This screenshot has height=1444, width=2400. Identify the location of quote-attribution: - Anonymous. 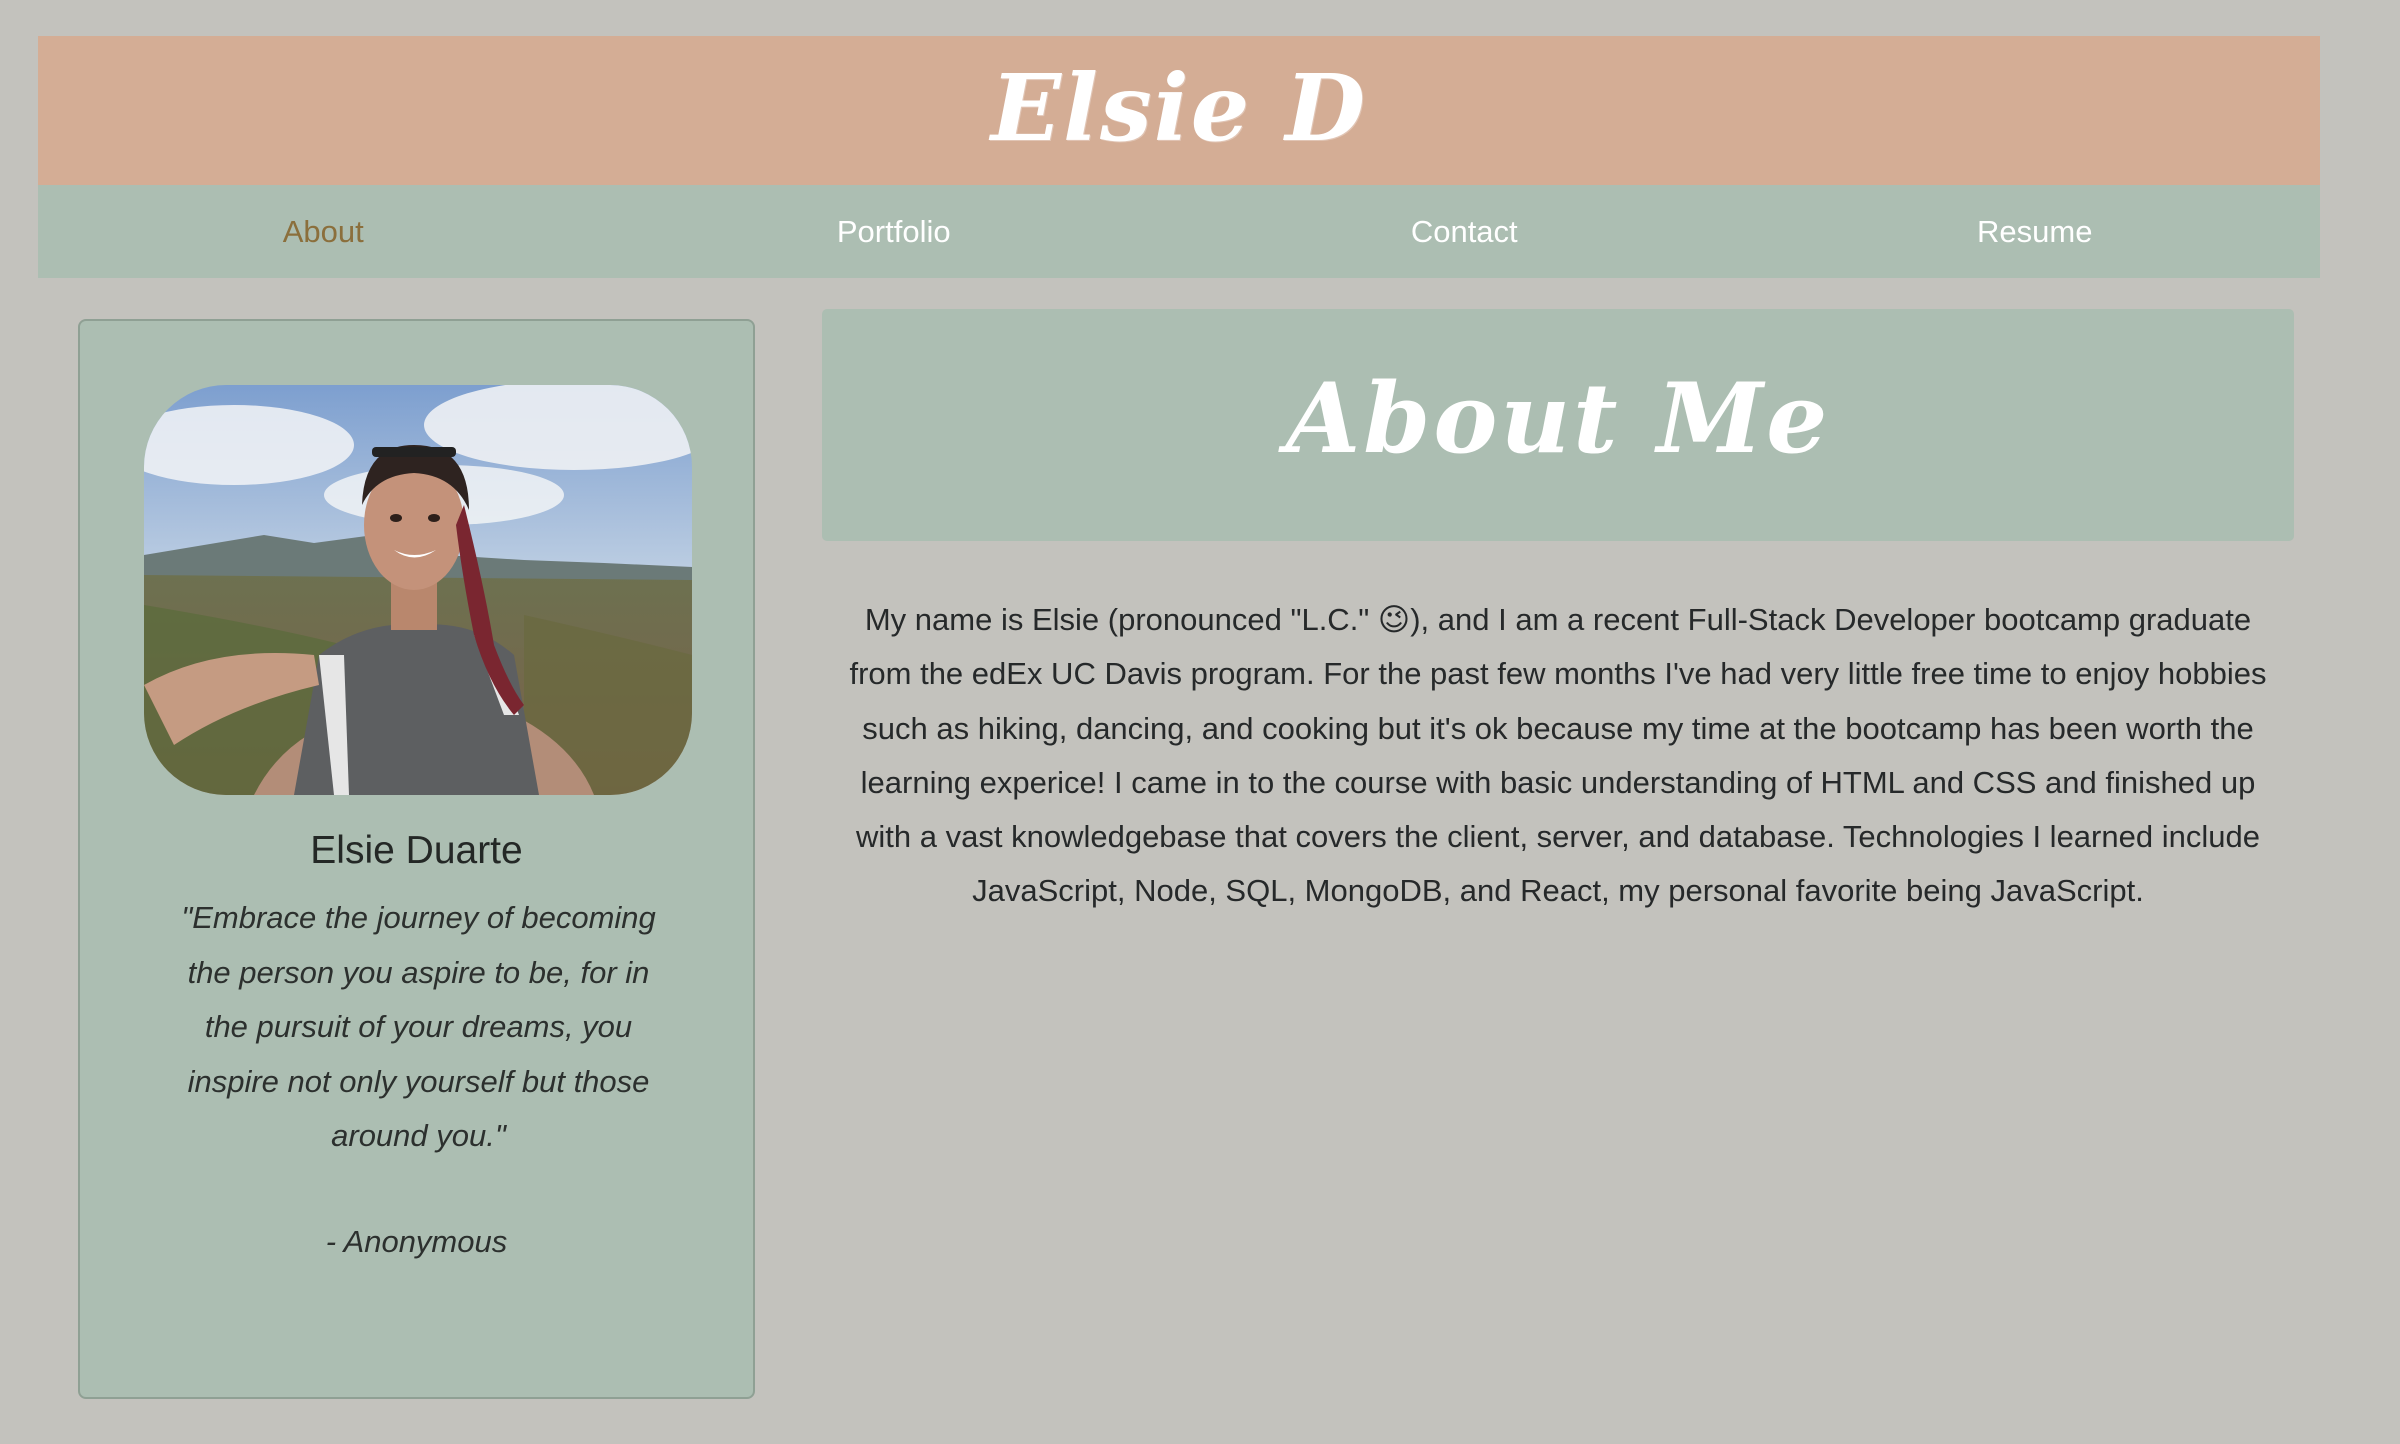
(416, 1241).